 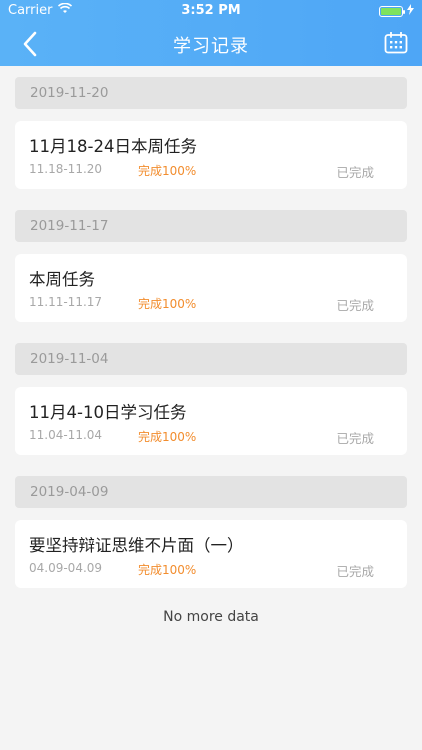 I want to click on header: Carrier 3:52 PM 学习记录, so click(x=211, y=33).